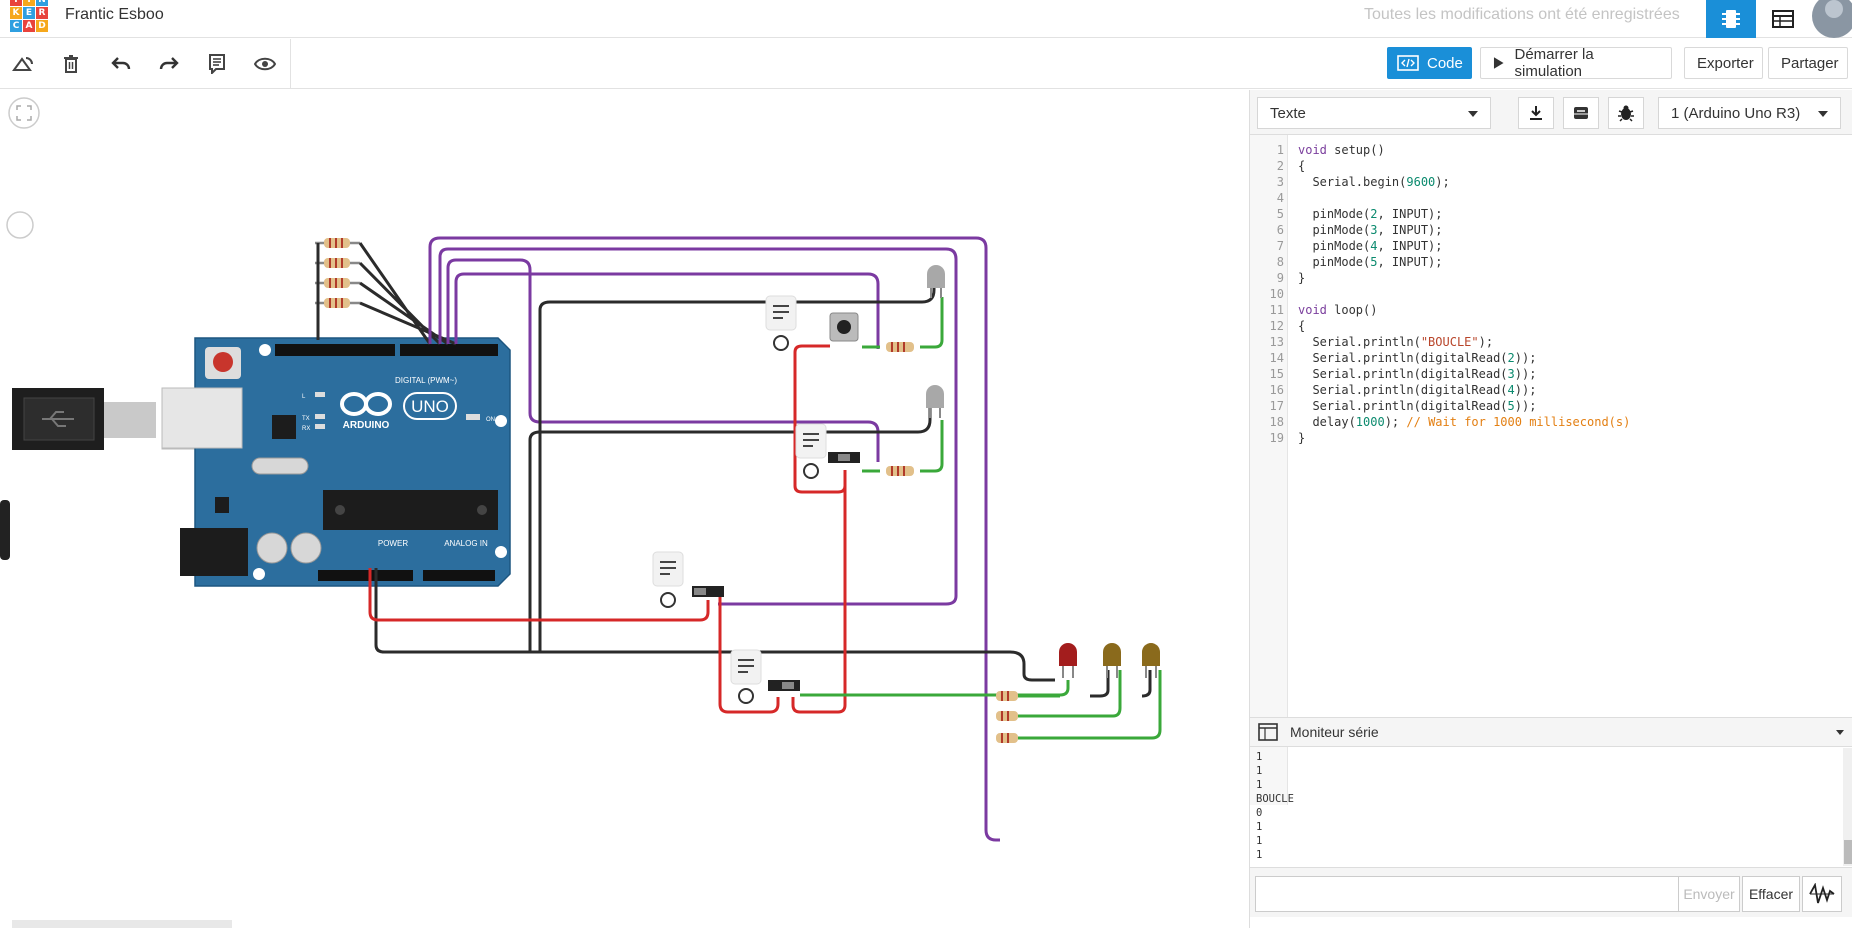 The height and width of the screenshot is (928, 1852). Describe the element at coordinates (1581, 113) in the screenshot. I see `upload-button` at that location.